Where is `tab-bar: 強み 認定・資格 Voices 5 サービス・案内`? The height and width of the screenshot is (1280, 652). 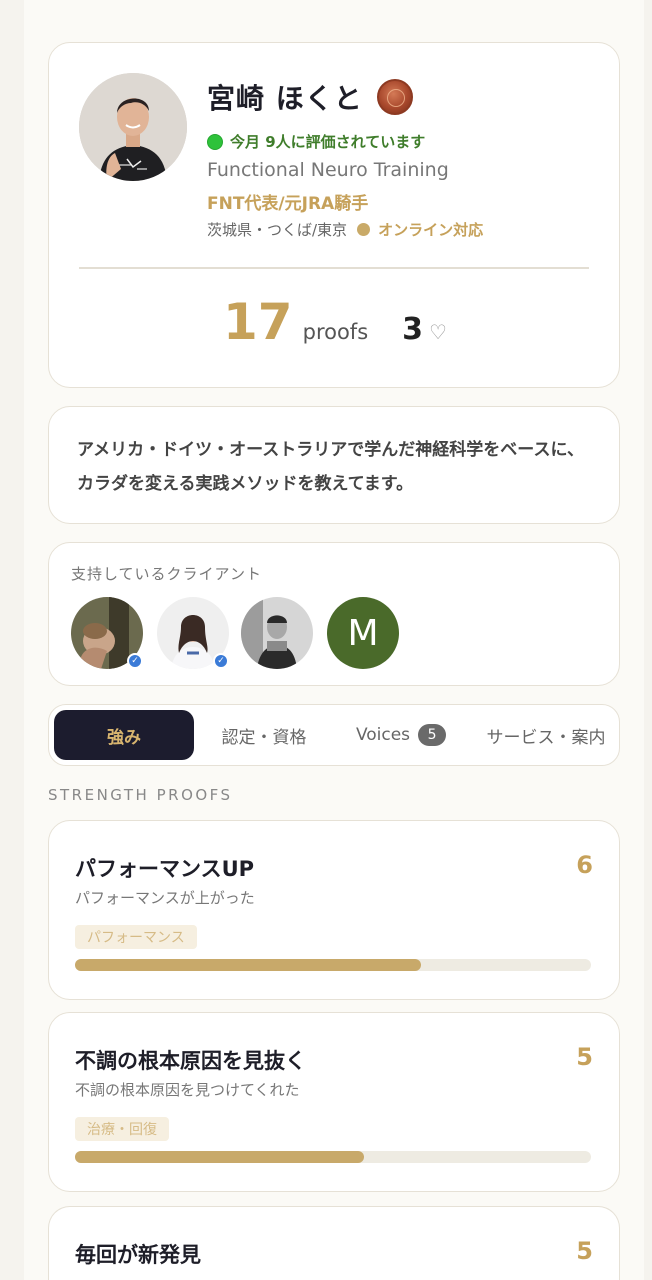 tab-bar: 強み 認定・資格 Voices 5 サービス・案内 is located at coordinates (334, 735).